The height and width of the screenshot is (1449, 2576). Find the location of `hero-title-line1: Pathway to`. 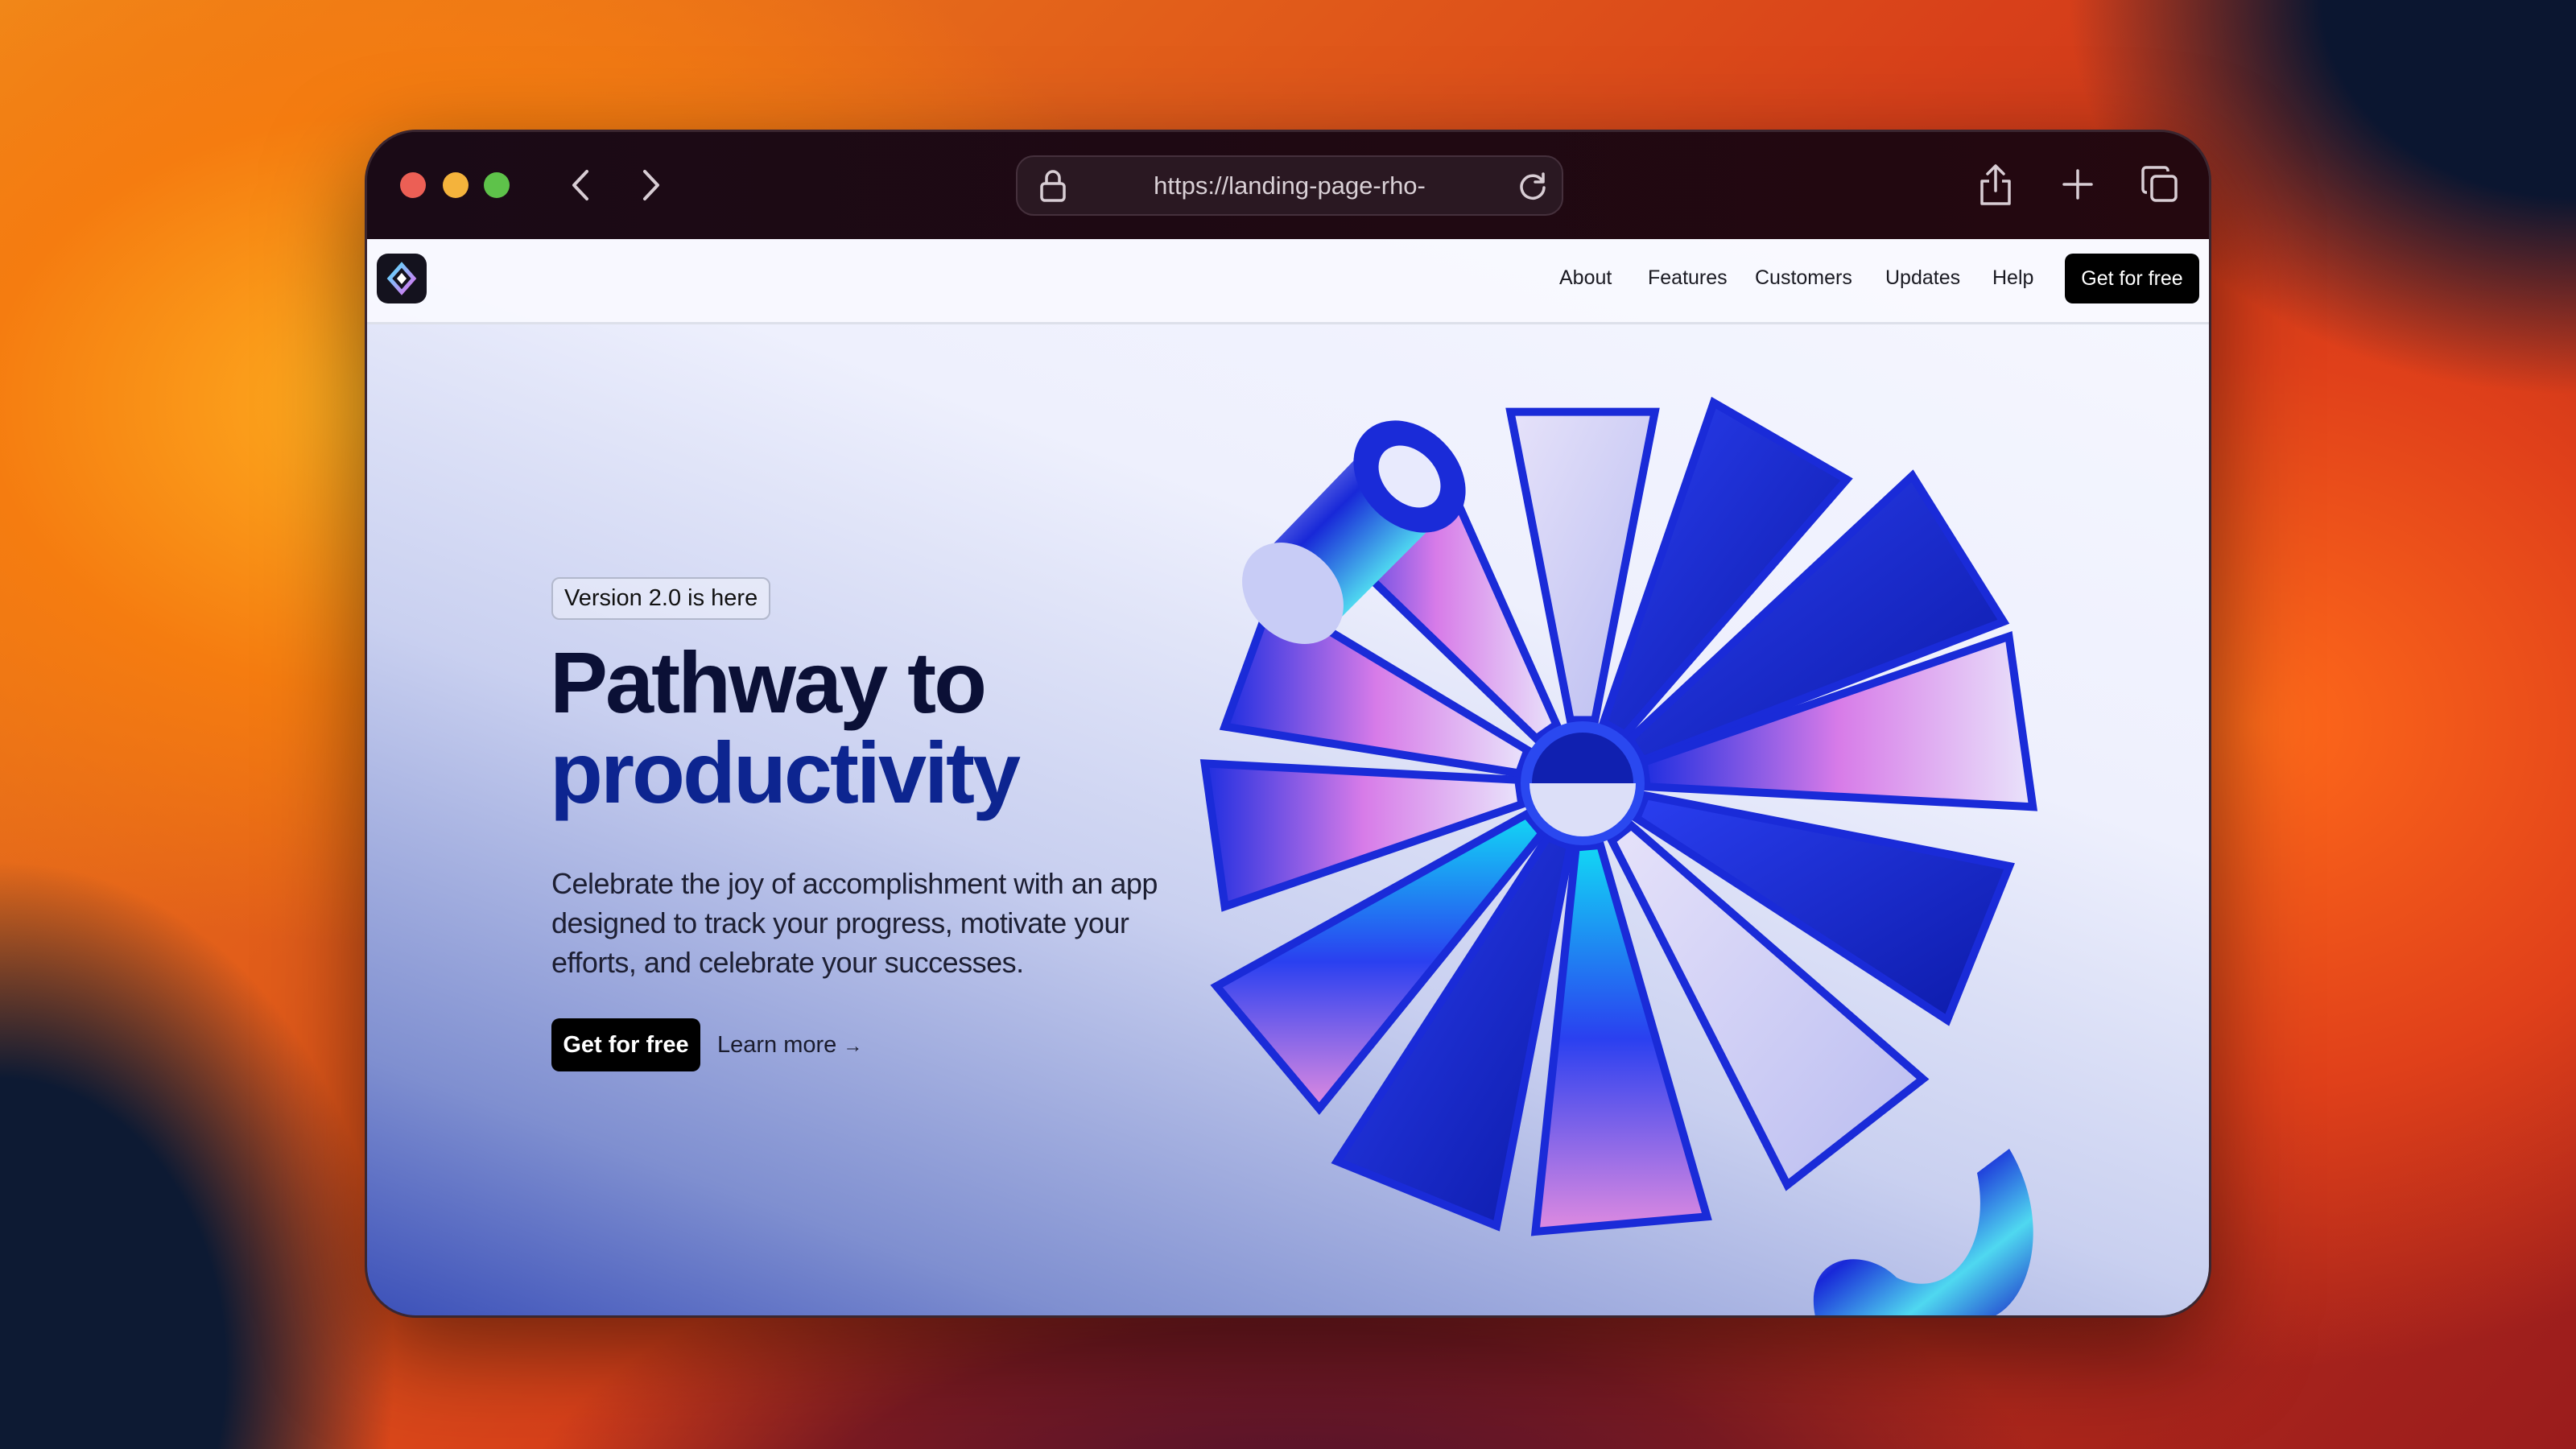

hero-title-line1: Pathway to is located at coordinates (768, 682).